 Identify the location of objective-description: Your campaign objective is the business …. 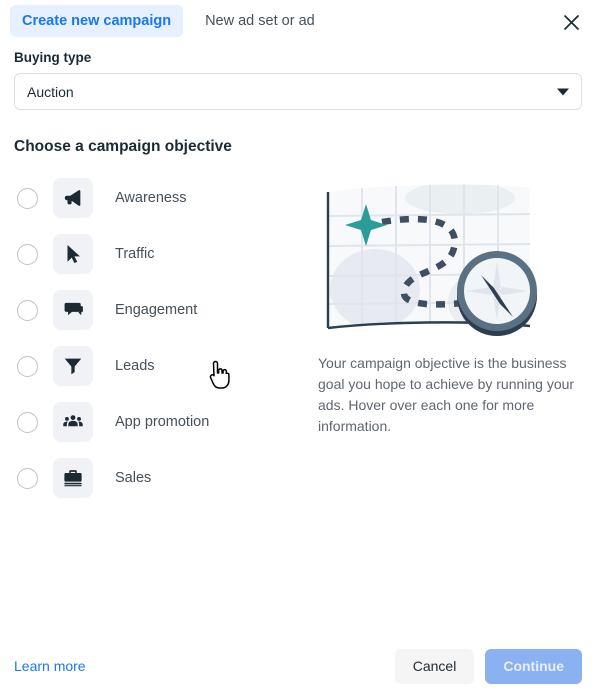
(446, 394).